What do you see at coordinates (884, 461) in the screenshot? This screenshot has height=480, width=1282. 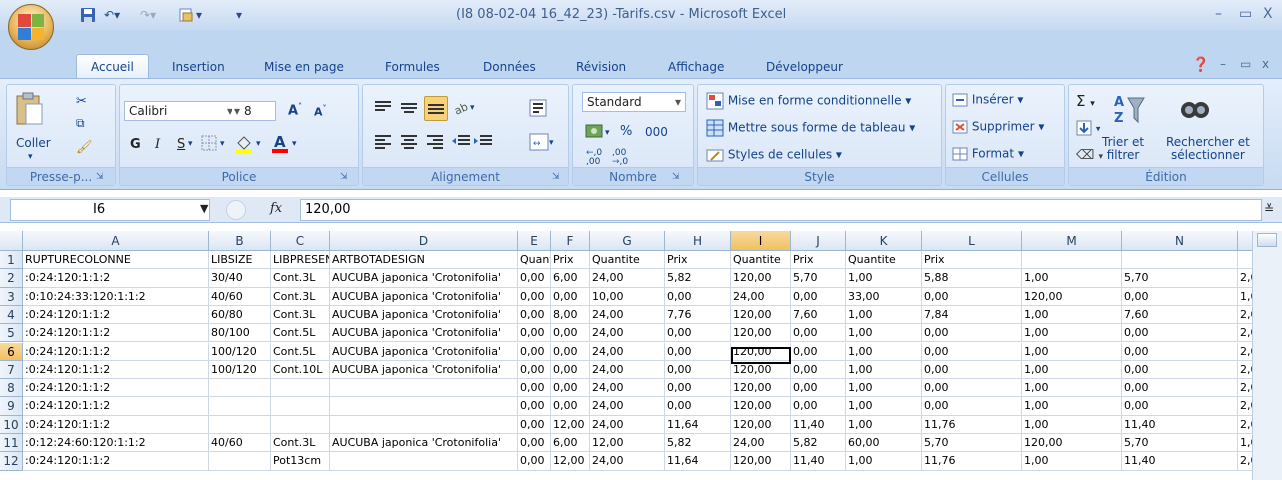 I see `cell-k12: 1,00` at bounding box center [884, 461].